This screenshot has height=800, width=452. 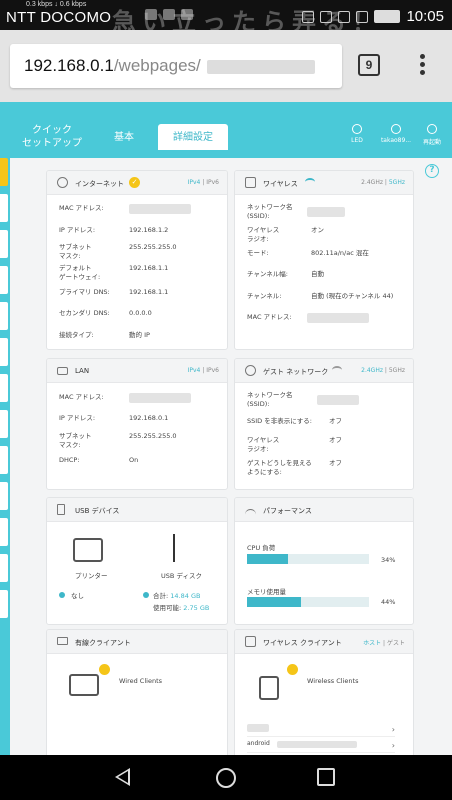 I want to click on field-value: 192.168.1.2, so click(x=149, y=230).